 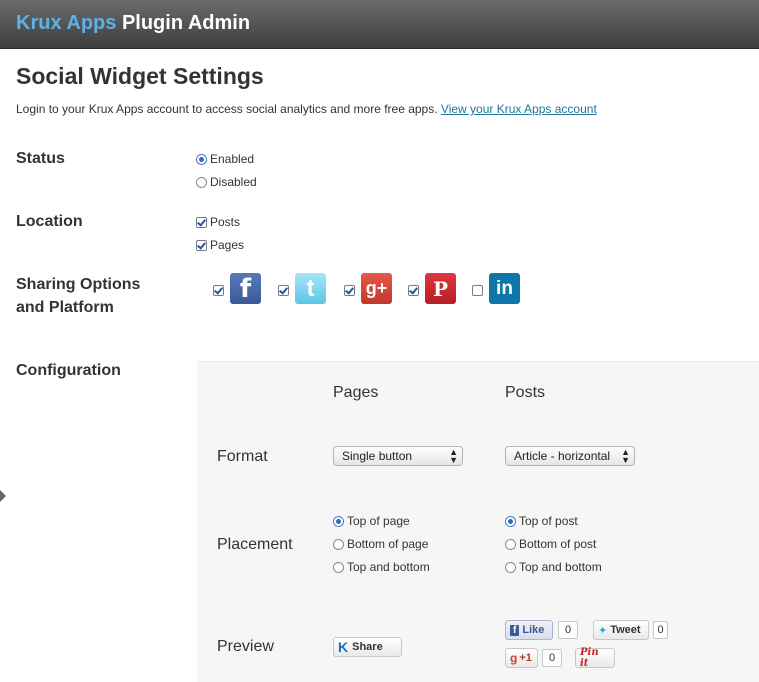 What do you see at coordinates (3, 496) in the screenshot?
I see `side-tab-arrow-icon` at bounding box center [3, 496].